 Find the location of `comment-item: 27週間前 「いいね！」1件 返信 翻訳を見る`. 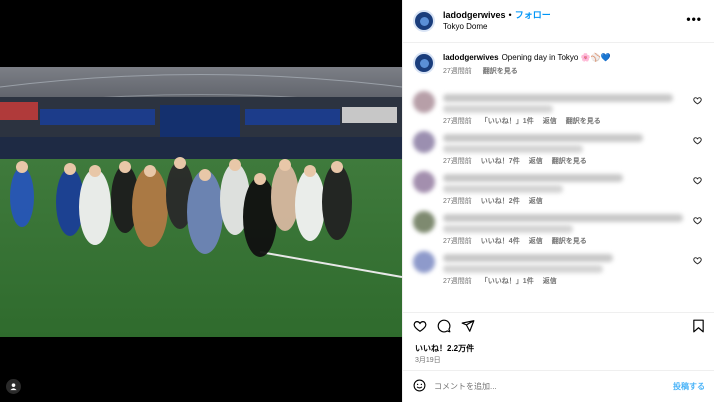

comment-item: 27週間前 「いいね！」1件 返信 翻訳を見る is located at coordinates (558, 111).